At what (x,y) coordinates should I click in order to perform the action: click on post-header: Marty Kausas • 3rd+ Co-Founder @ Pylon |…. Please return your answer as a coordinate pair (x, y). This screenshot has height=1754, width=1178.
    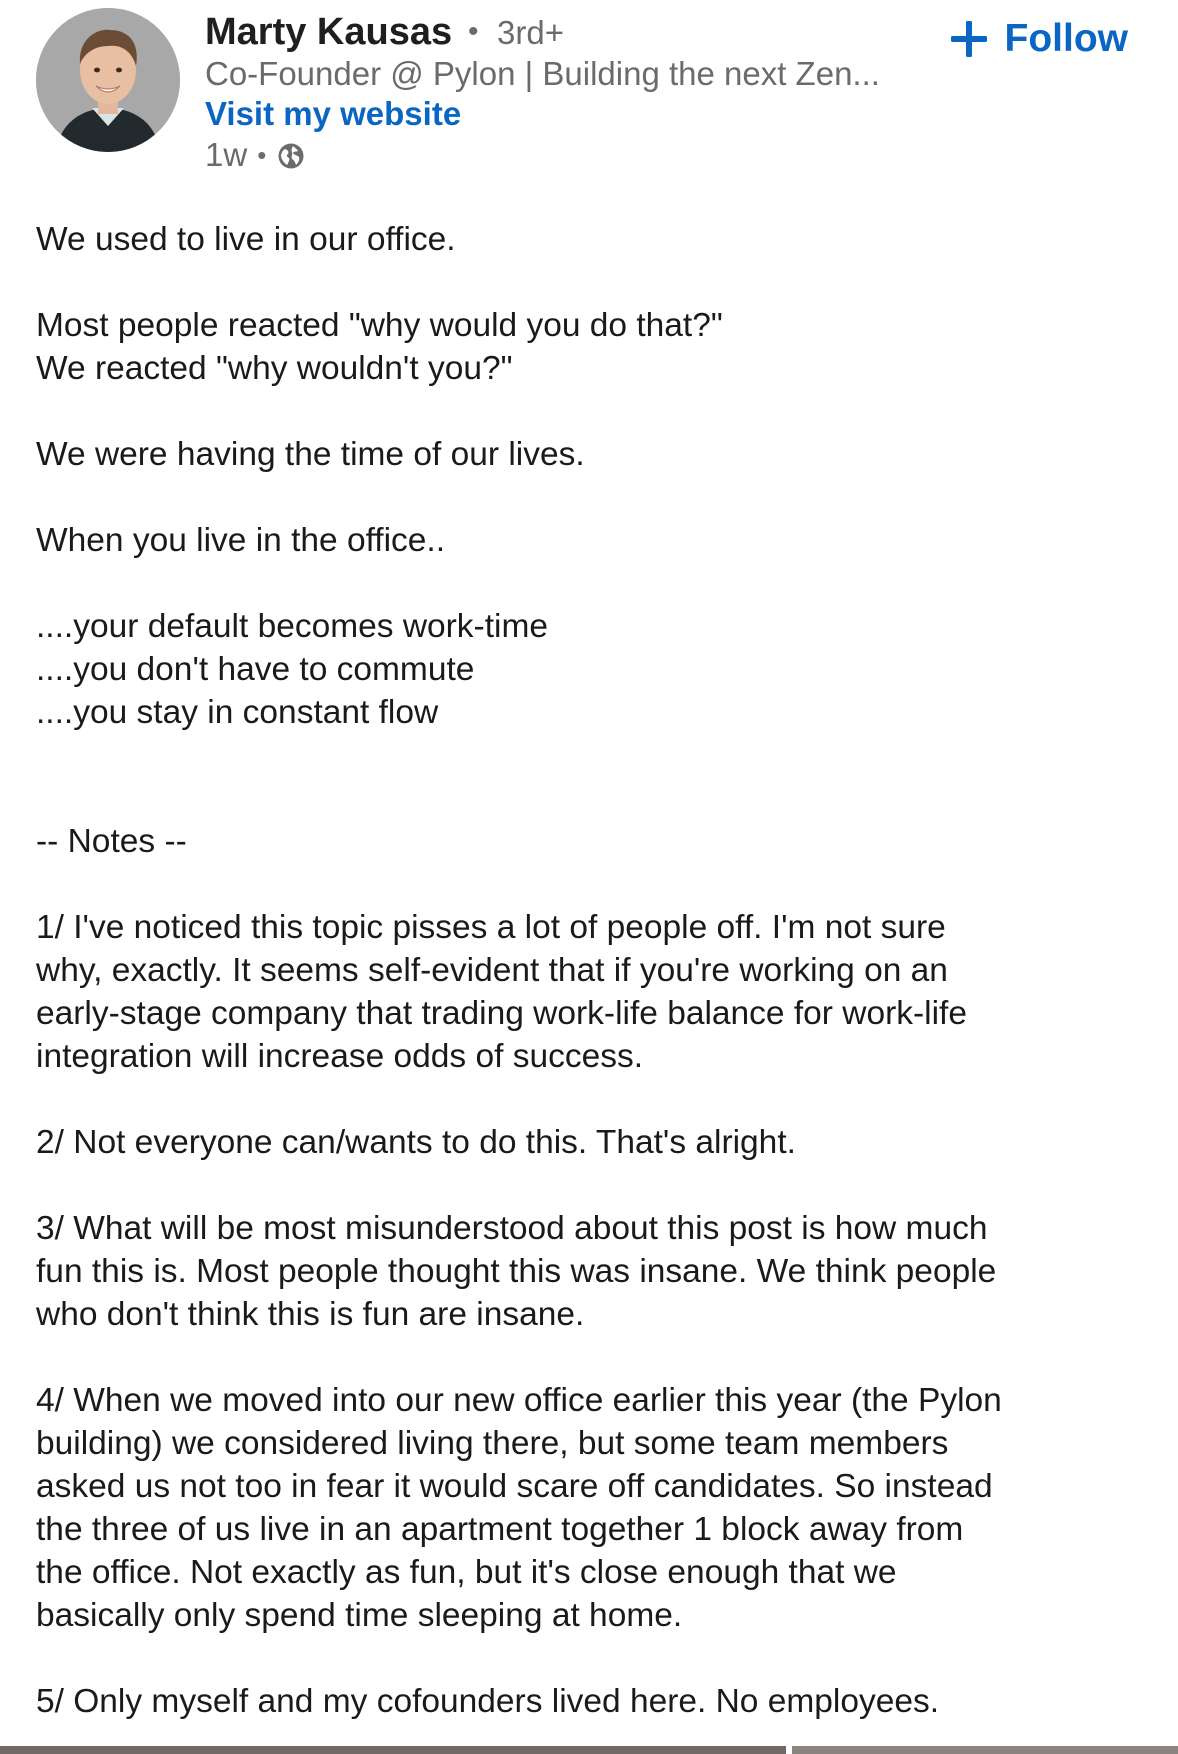
    Looking at the image, I should click on (589, 95).